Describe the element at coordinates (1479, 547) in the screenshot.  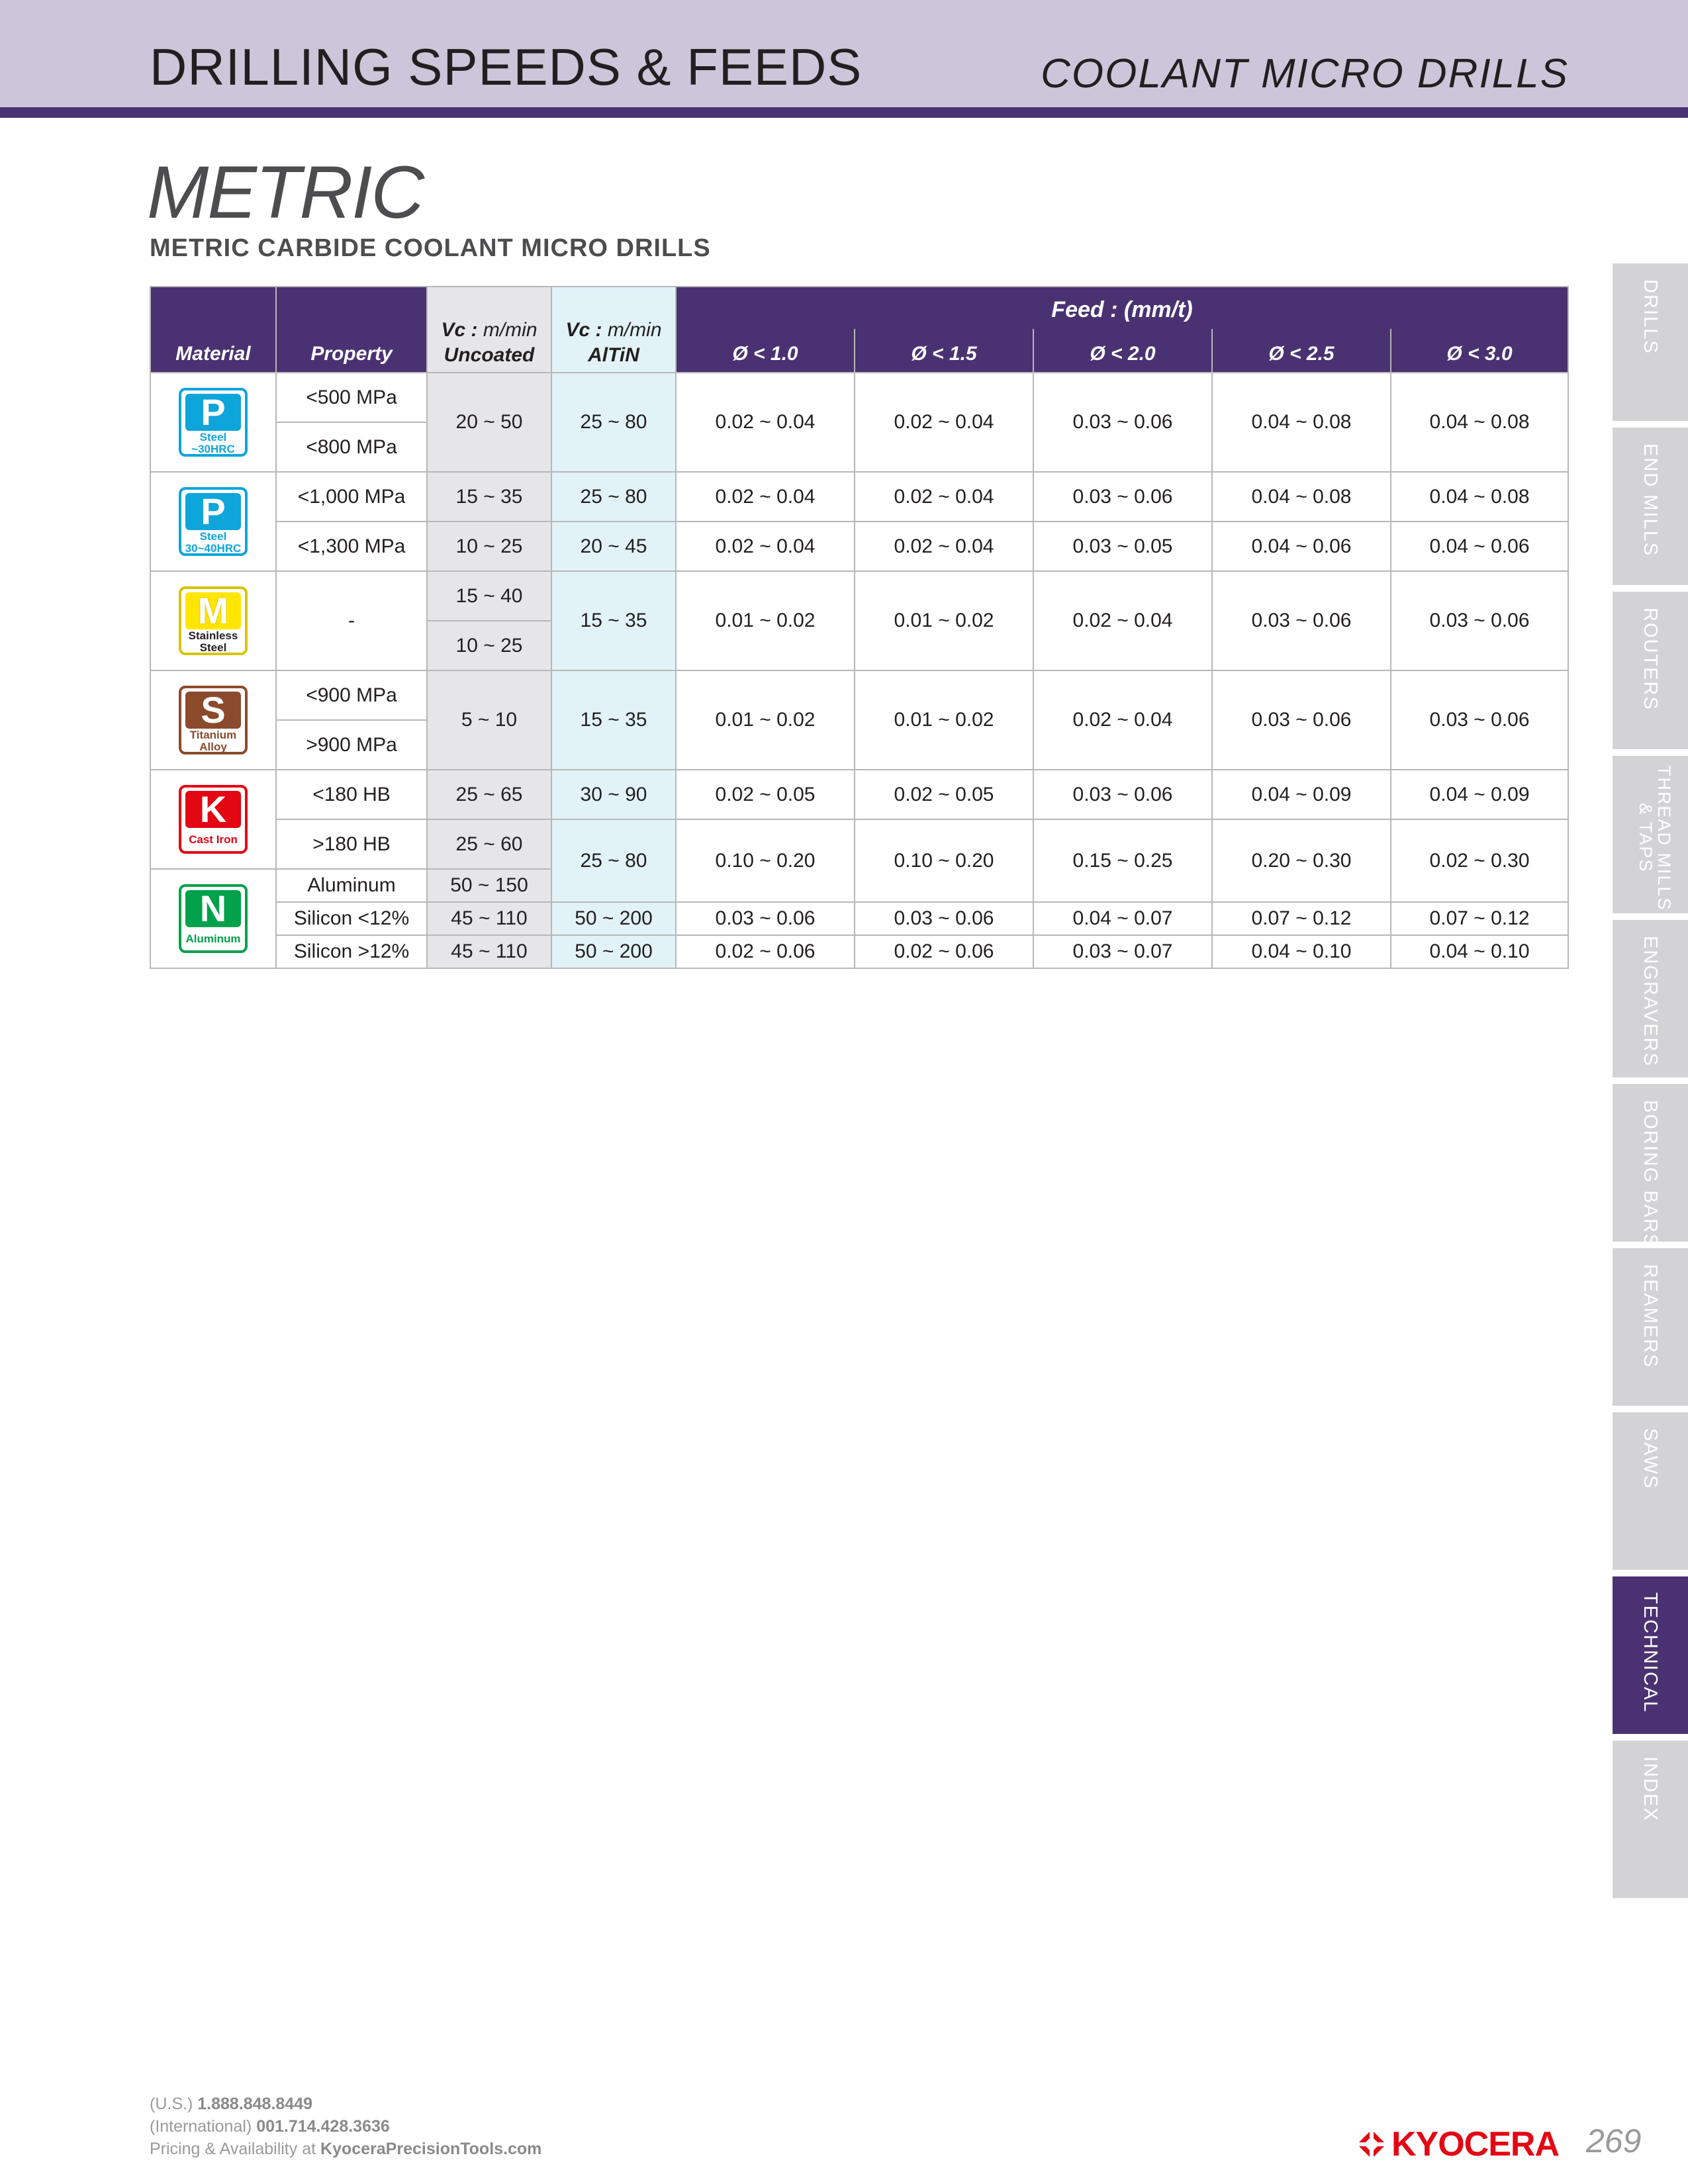
I see `feed-cell: 0.04 ~ 0.06` at that location.